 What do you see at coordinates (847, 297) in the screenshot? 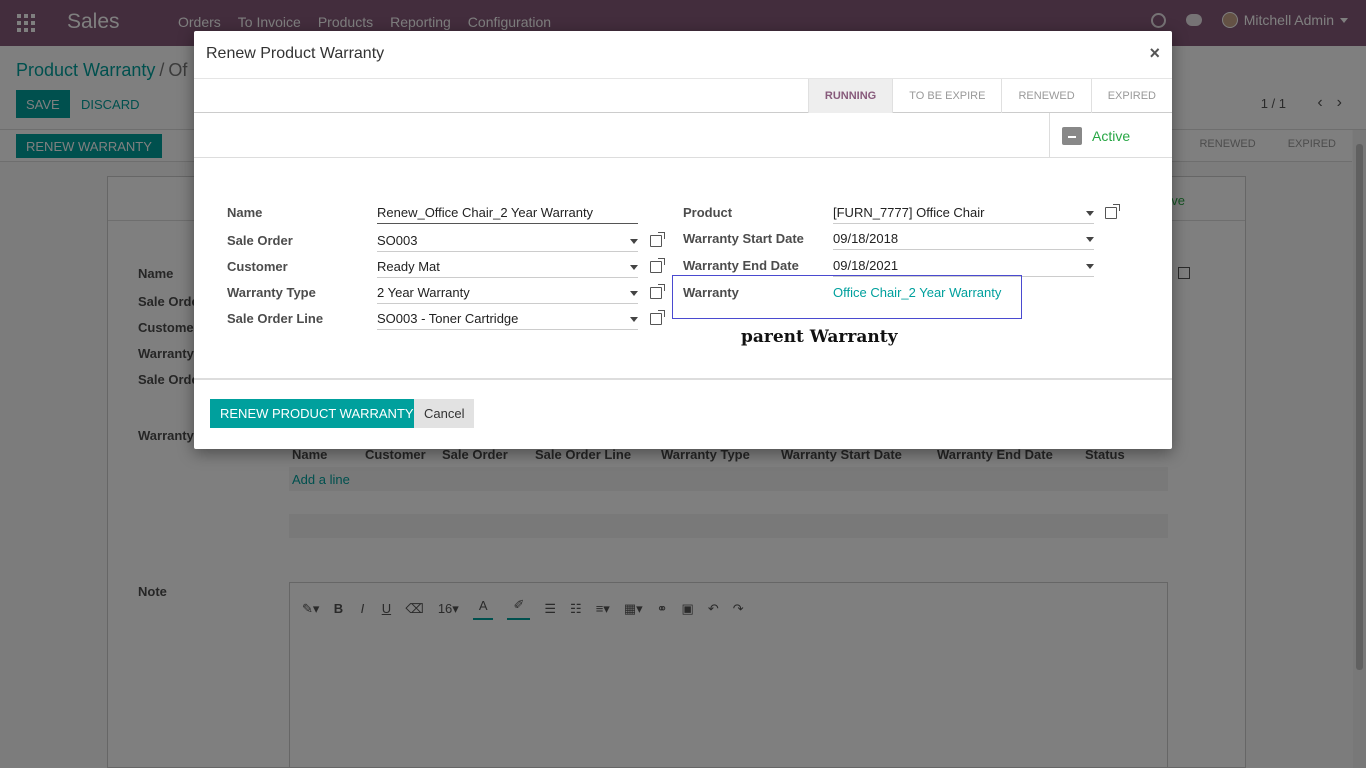
I see `annotation-highlight-box` at bounding box center [847, 297].